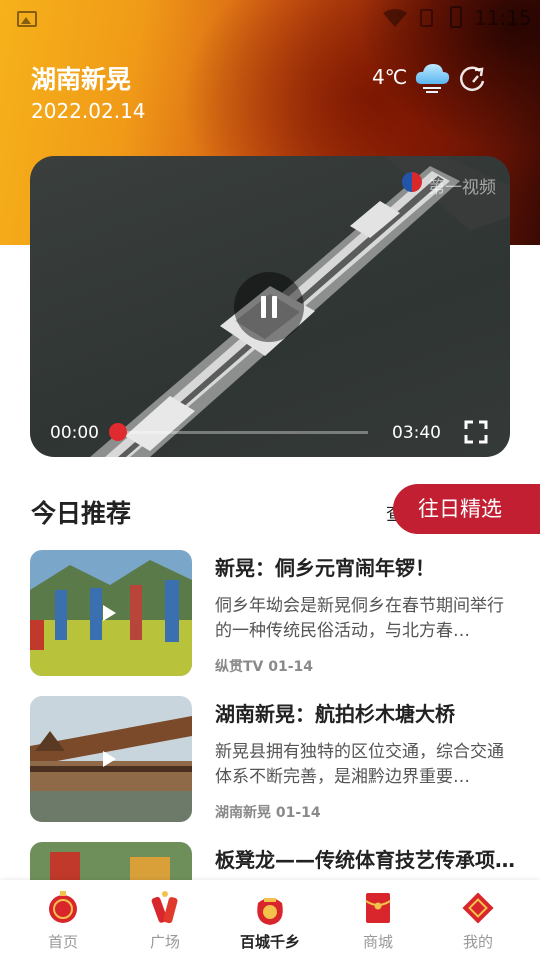  What do you see at coordinates (164, 907) in the screenshot?
I see `firecracker-icon` at bounding box center [164, 907].